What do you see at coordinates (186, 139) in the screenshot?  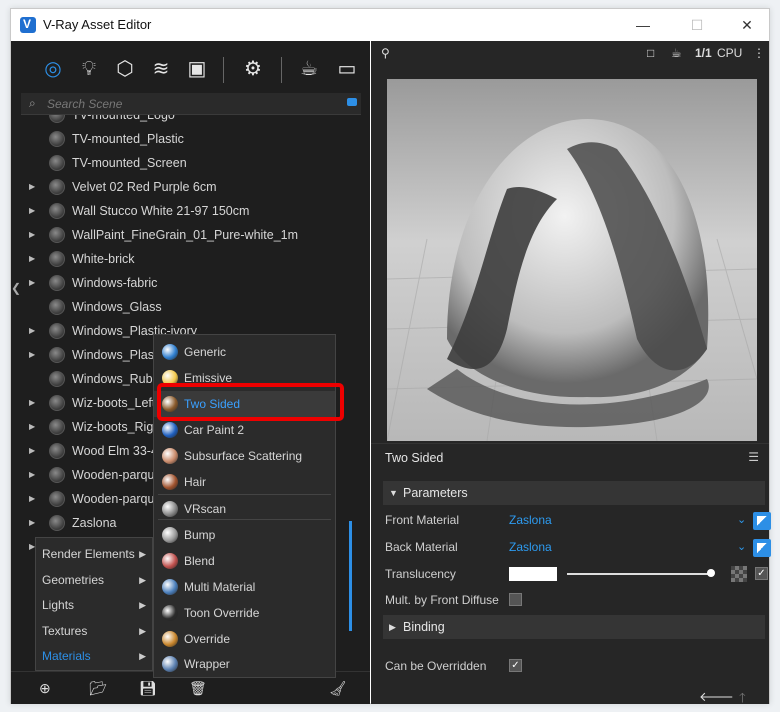 I see `list-item: TV-mounted_Plastic` at bounding box center [186, 139].